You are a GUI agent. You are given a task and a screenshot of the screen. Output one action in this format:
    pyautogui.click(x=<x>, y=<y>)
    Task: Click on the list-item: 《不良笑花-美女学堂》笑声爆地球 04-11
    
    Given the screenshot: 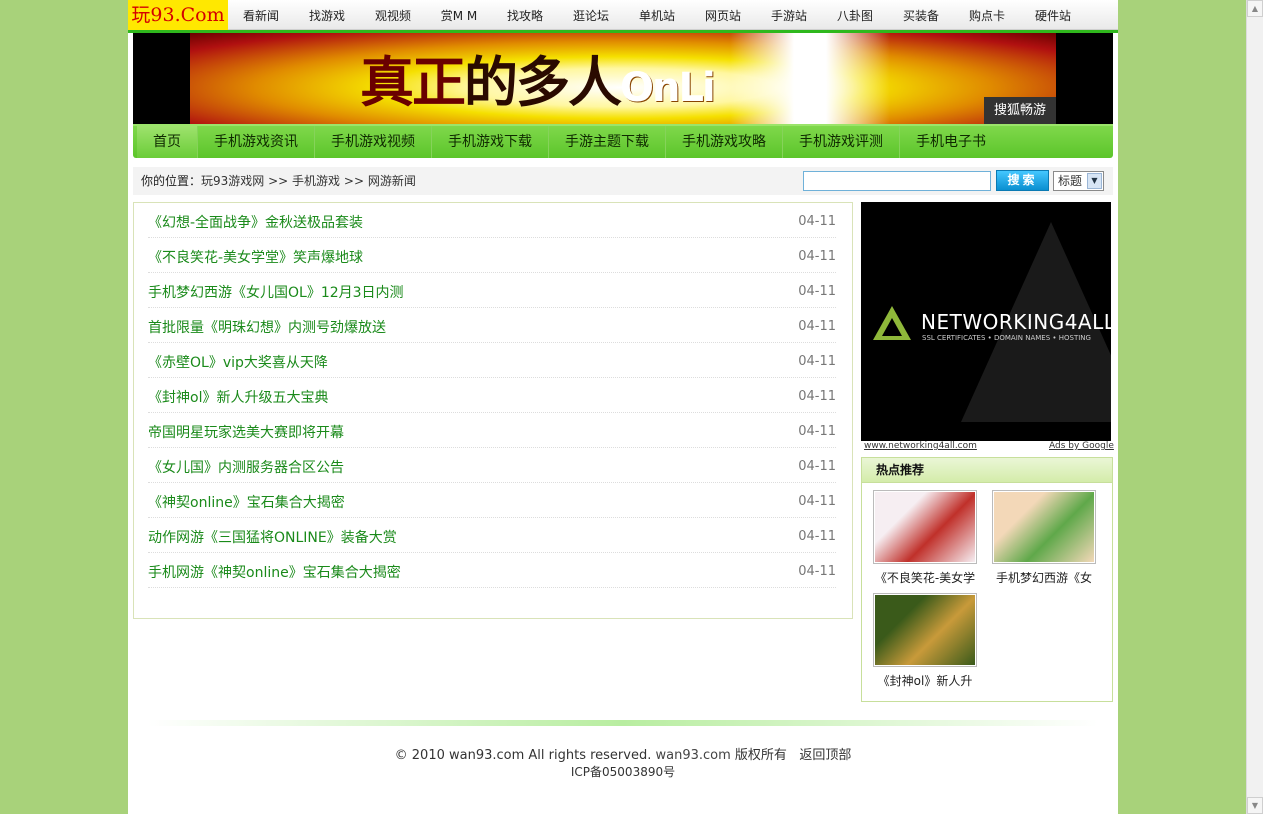 What is the action you would take?
    pyautogui.click(x=492, y=255)
    